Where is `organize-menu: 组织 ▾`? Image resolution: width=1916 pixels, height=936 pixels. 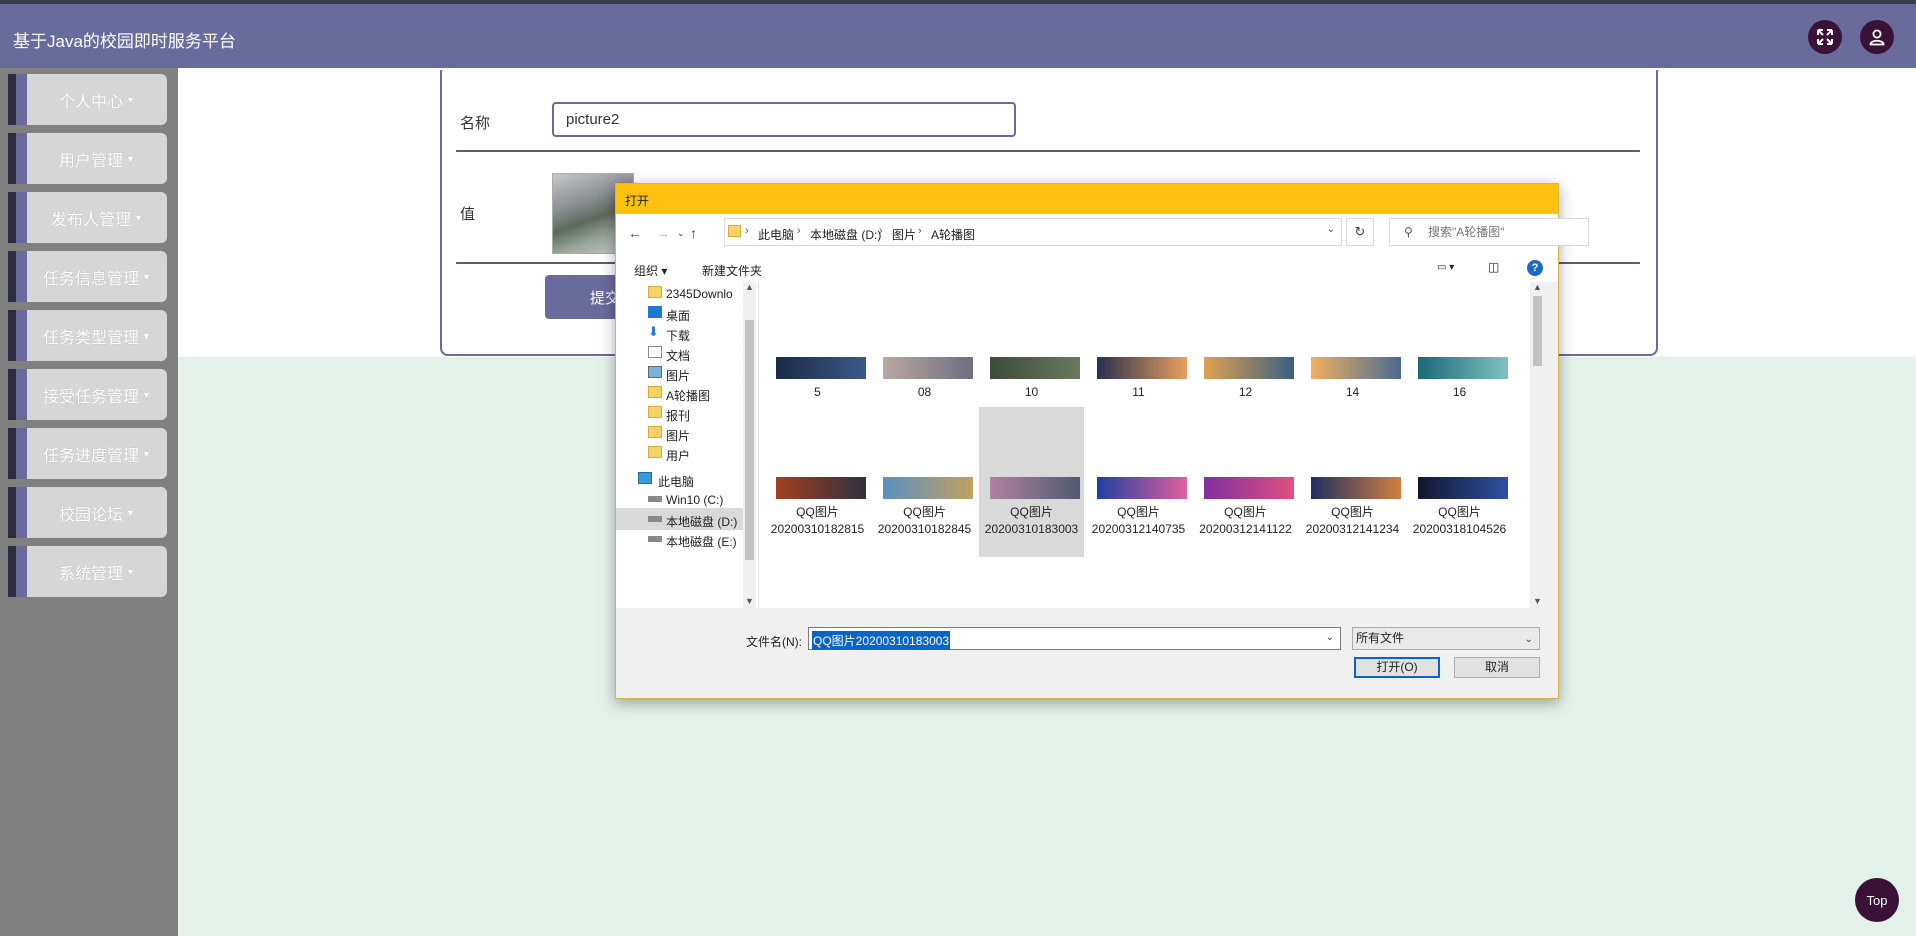 organize-menu: 组织 ▾ is located at coordinates (650, 270).